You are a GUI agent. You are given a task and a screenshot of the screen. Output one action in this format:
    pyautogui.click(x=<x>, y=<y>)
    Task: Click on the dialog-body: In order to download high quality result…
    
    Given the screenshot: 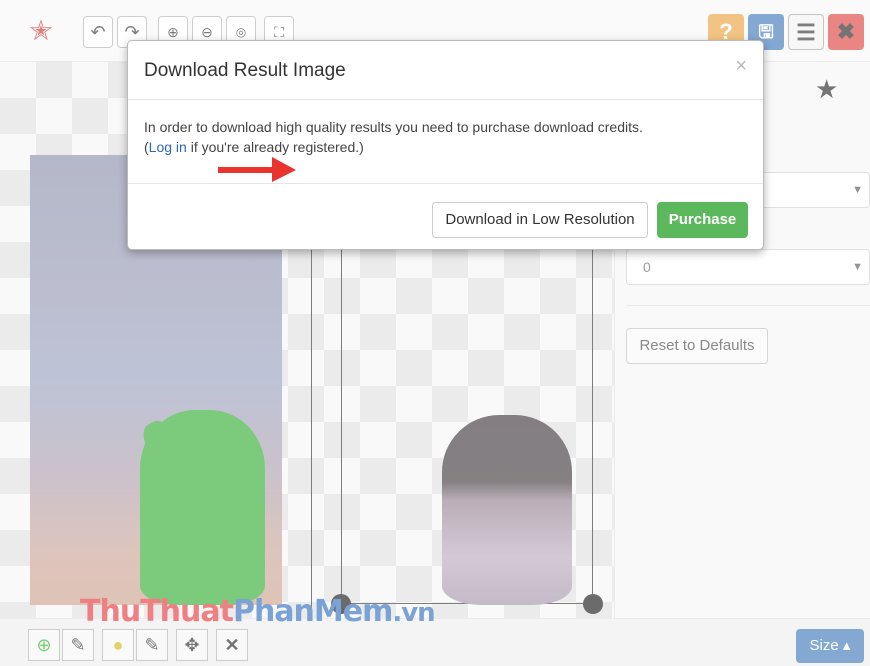 What is the action you would take?
    pyautogui.click(x=393, y=137)
    